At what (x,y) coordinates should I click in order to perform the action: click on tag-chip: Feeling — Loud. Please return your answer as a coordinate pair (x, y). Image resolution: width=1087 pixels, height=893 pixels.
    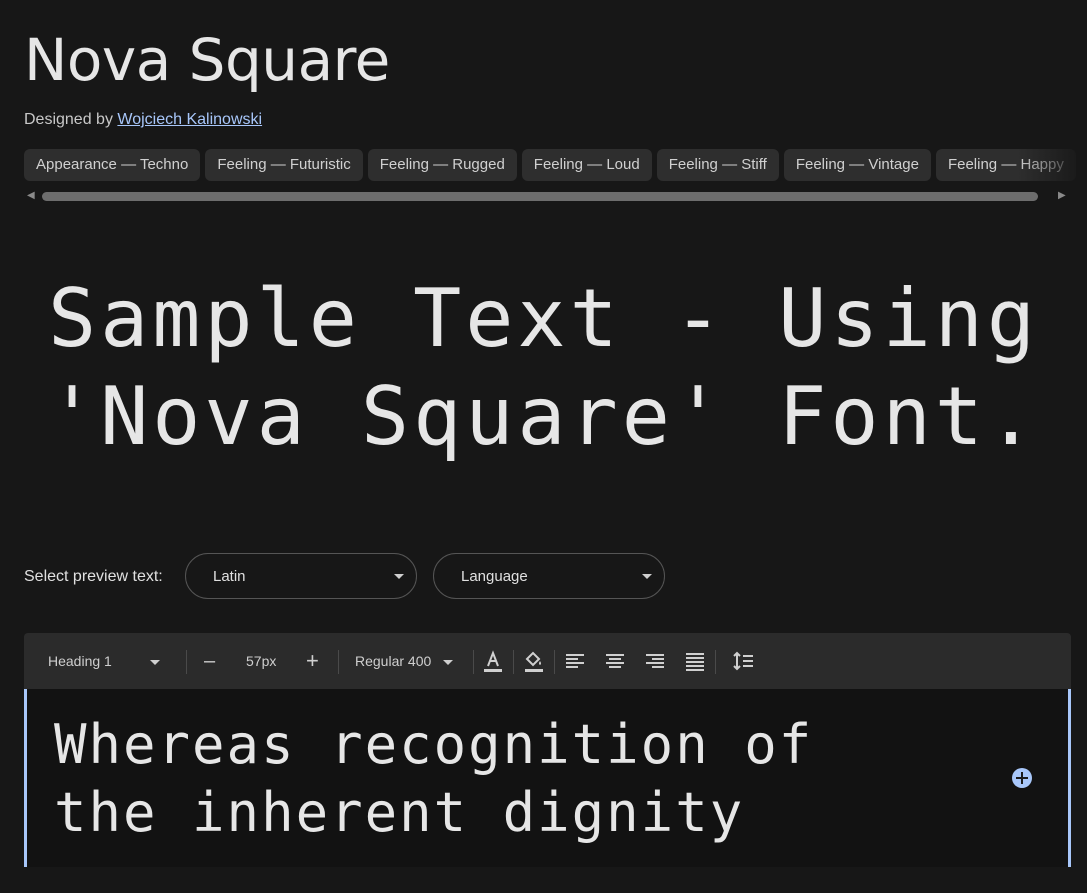
    Looking at the image, I should click on (586, 165).